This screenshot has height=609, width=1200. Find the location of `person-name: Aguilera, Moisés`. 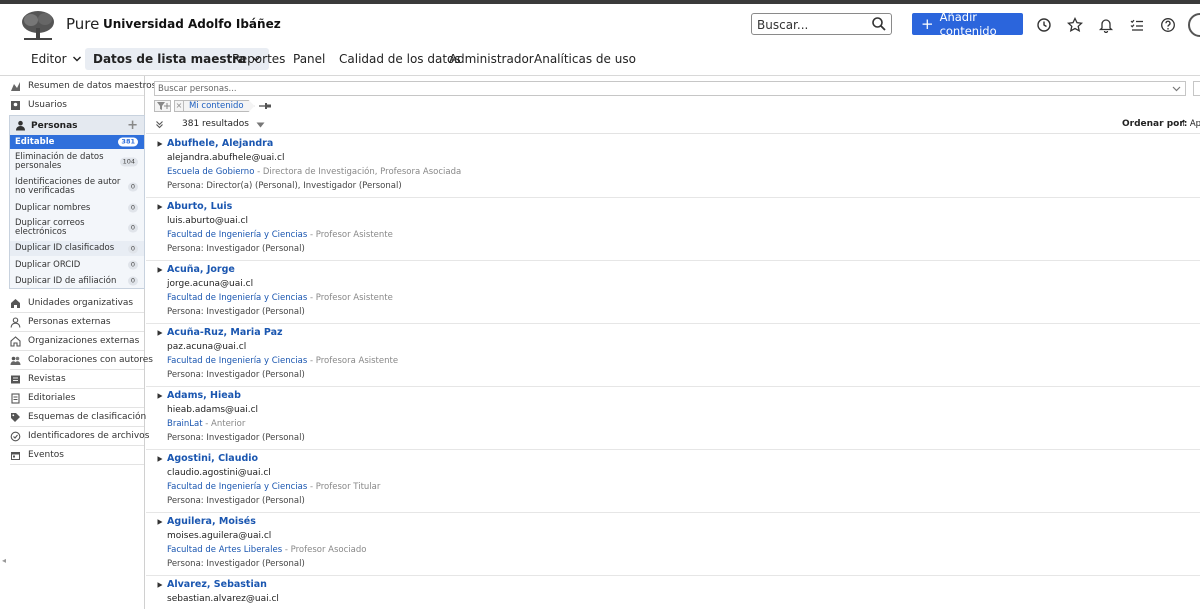

person-name: Aguilera, Moisés is located at coordinates (211, 521).